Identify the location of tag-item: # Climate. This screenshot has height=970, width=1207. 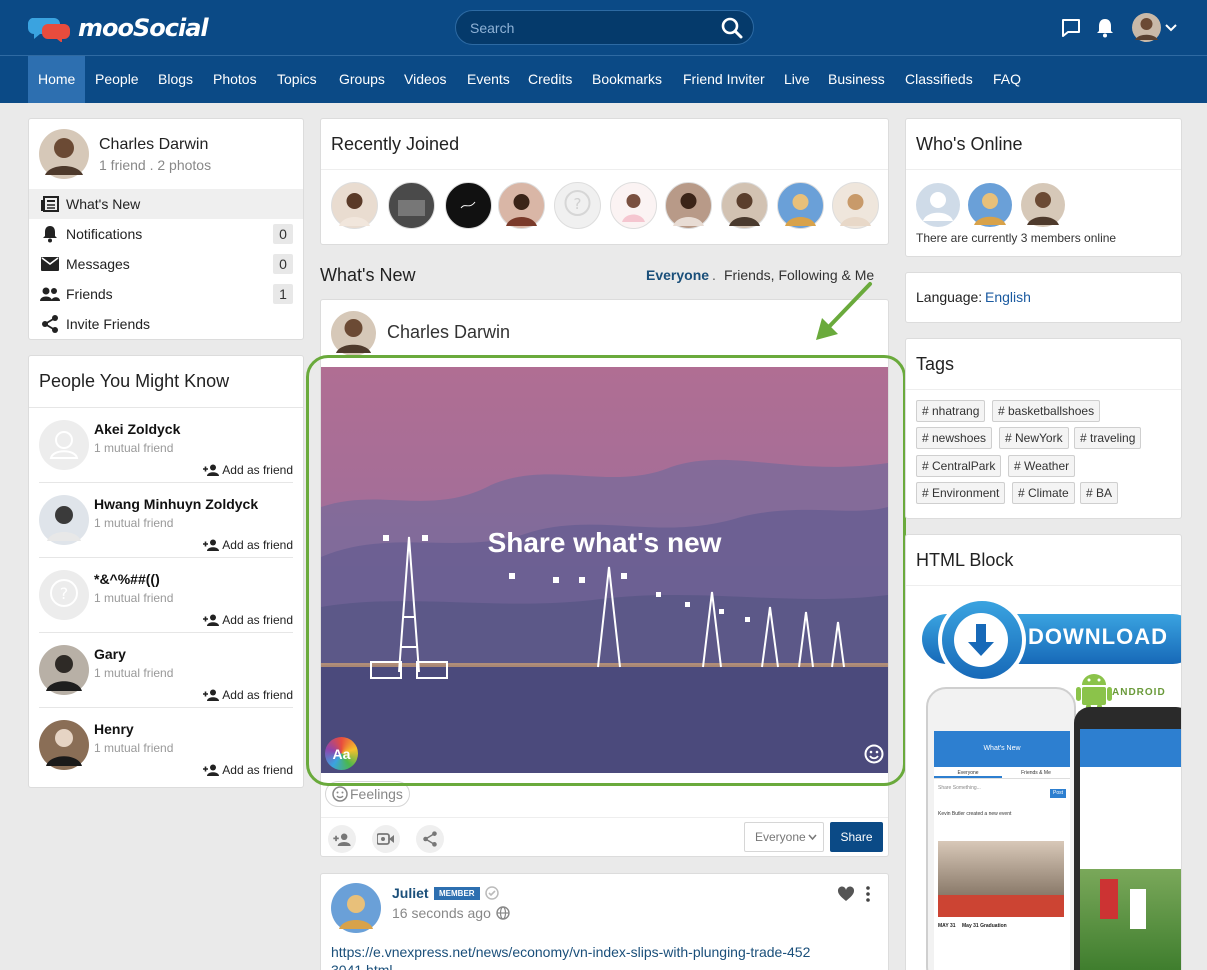
(1043, 493).